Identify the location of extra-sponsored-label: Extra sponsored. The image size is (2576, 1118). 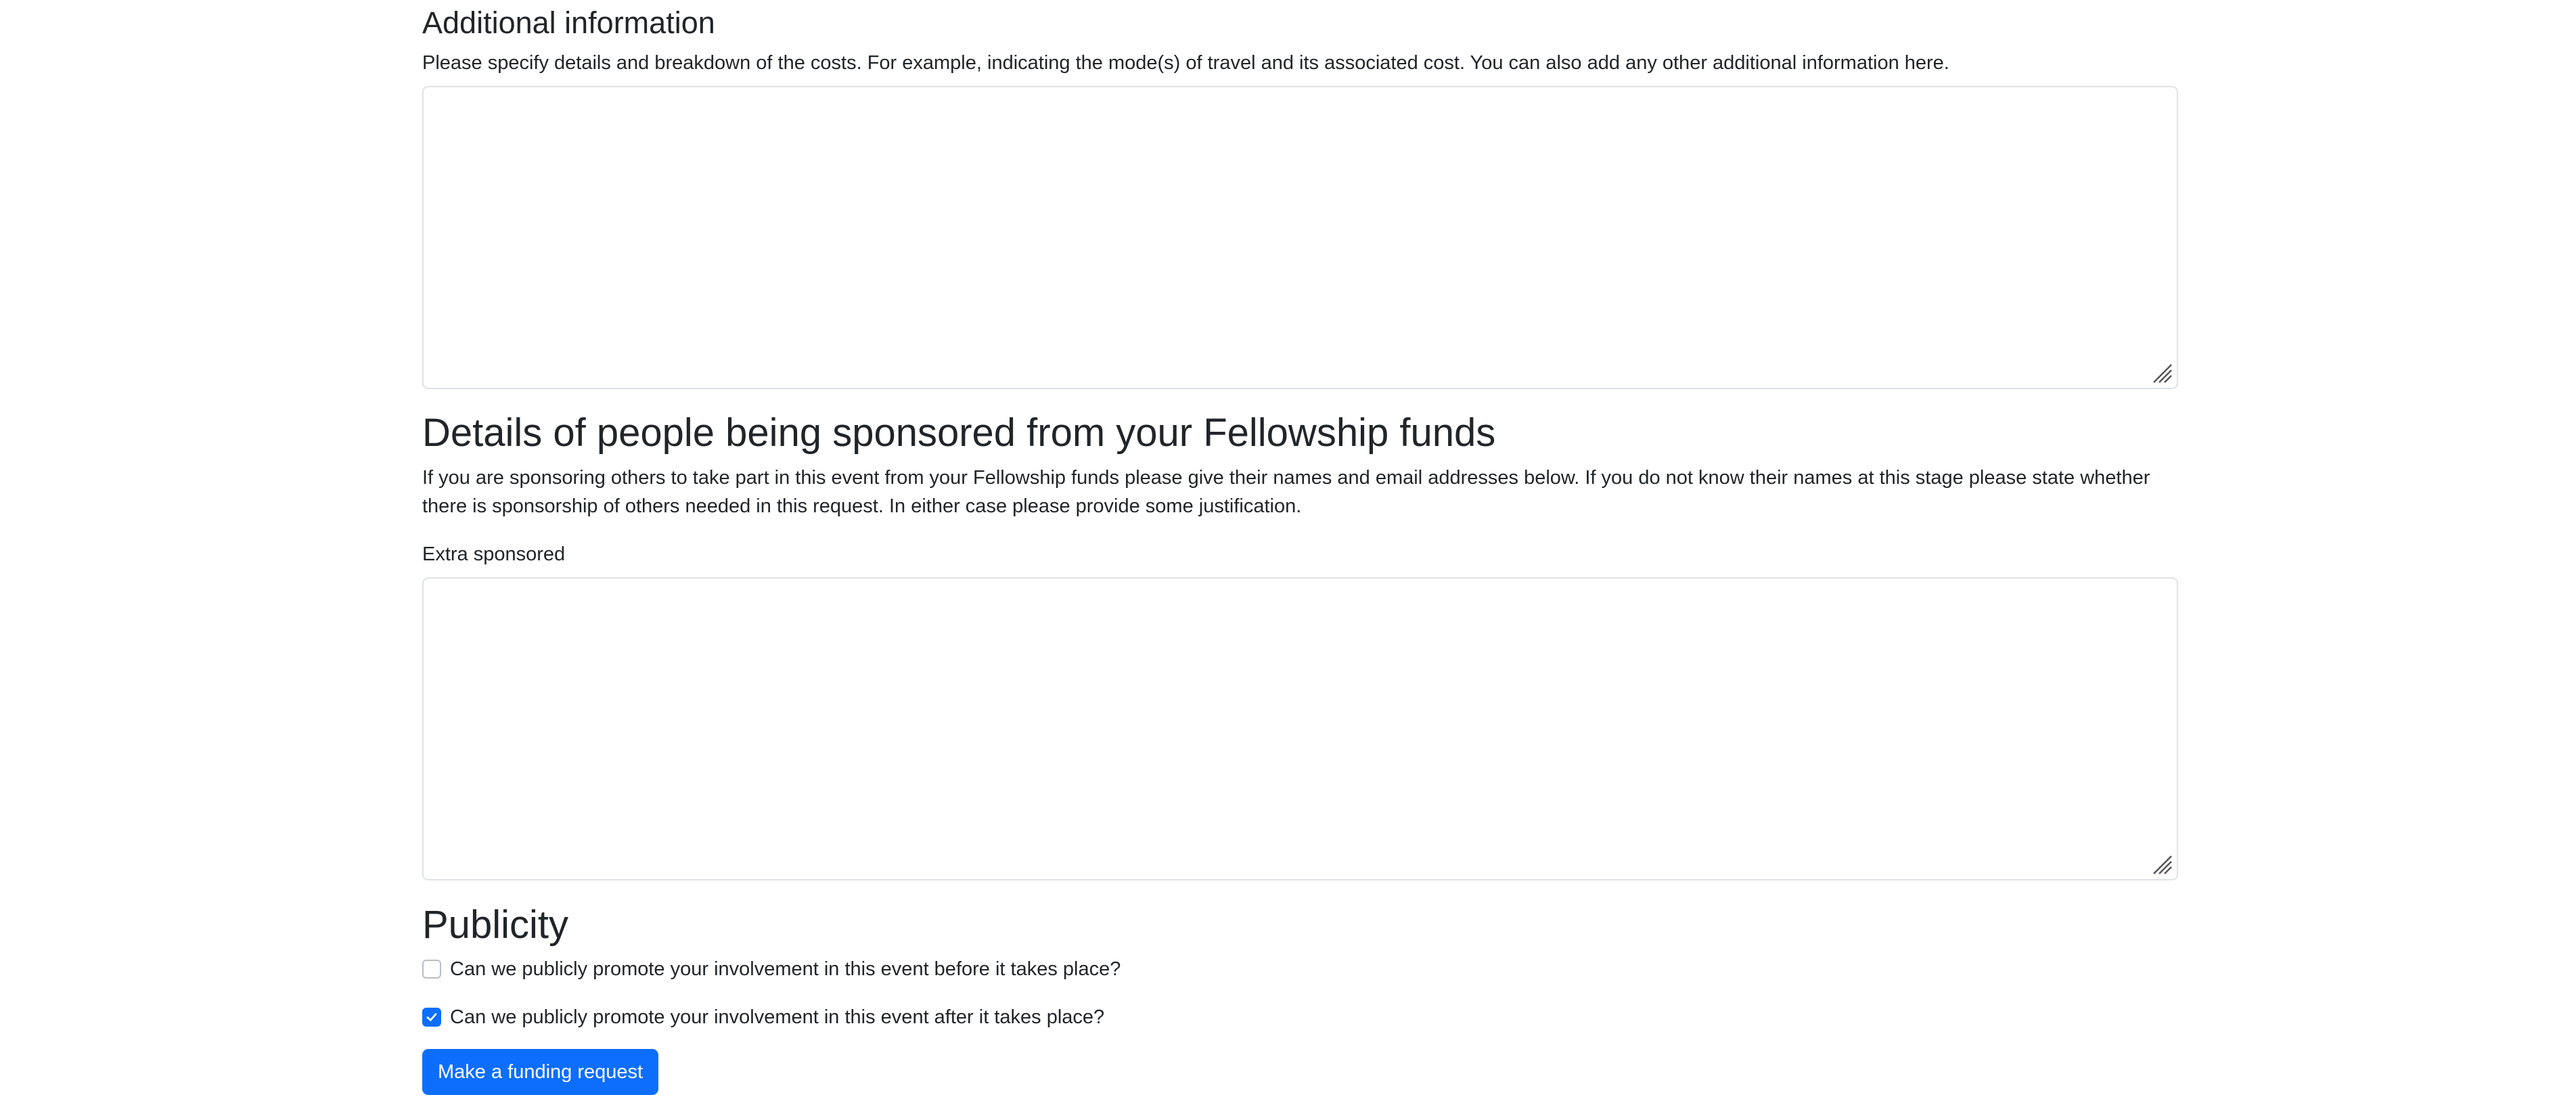
(494, 554).